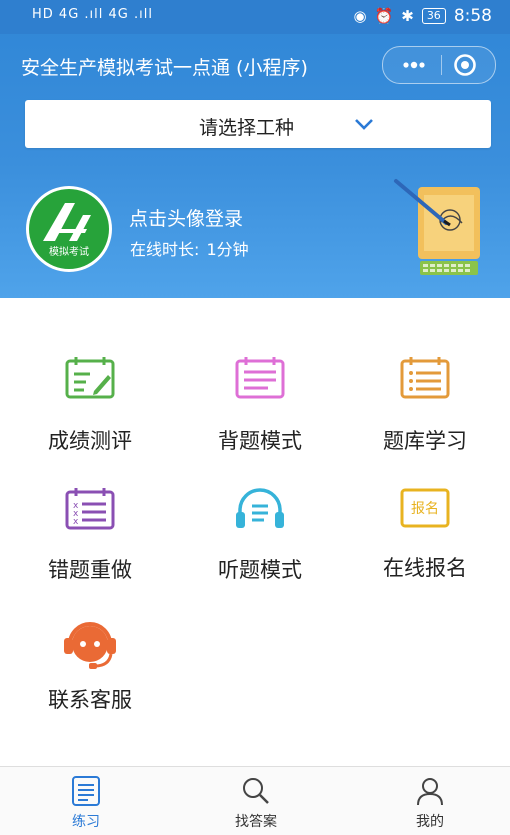 Image resolution: width=510 pixels, height=835 pixels. What do you see at coordinates (260, 404) in the screenshot?
I see `menu-item-recite-mode: 背题模式` at bounding box center [260, 404].